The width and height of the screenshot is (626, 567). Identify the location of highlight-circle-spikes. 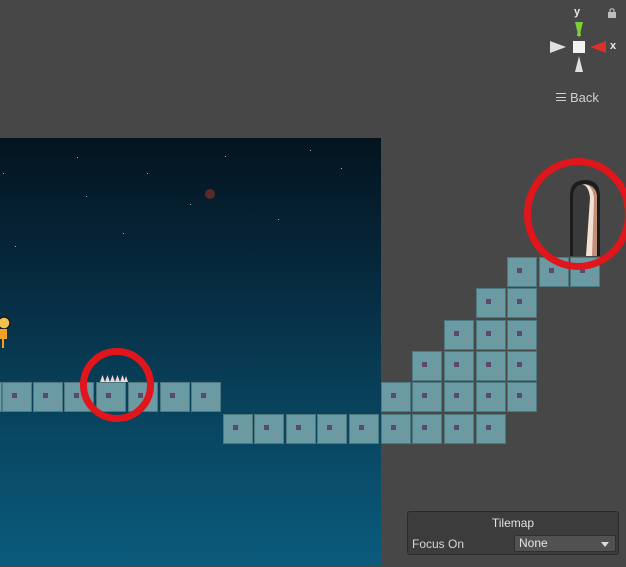
(117, 385).